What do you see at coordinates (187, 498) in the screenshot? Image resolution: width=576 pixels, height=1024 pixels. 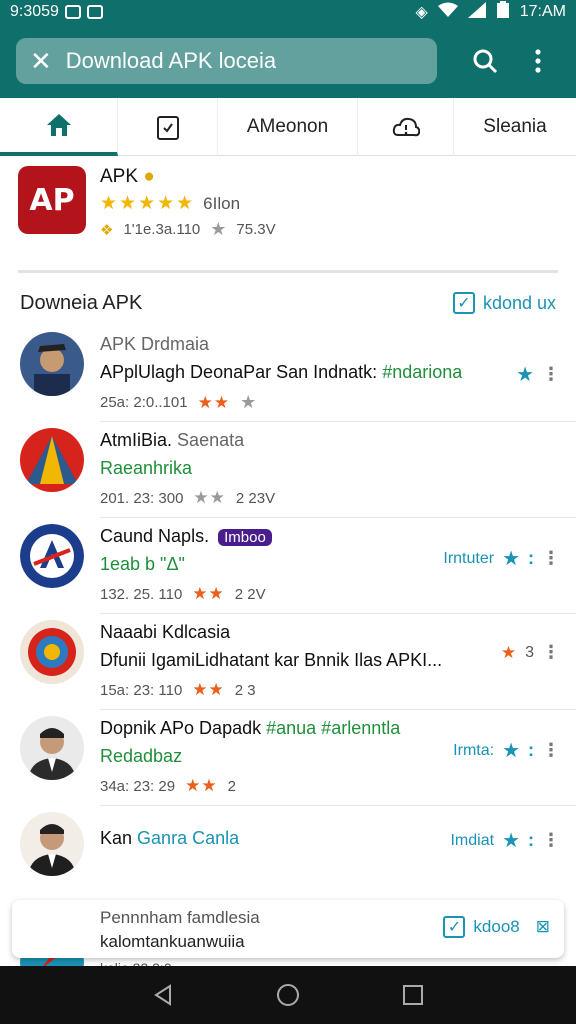 I see `item-meta: 201. 23: 300 ★★ 2 23V` at bounding box center [187, 498].